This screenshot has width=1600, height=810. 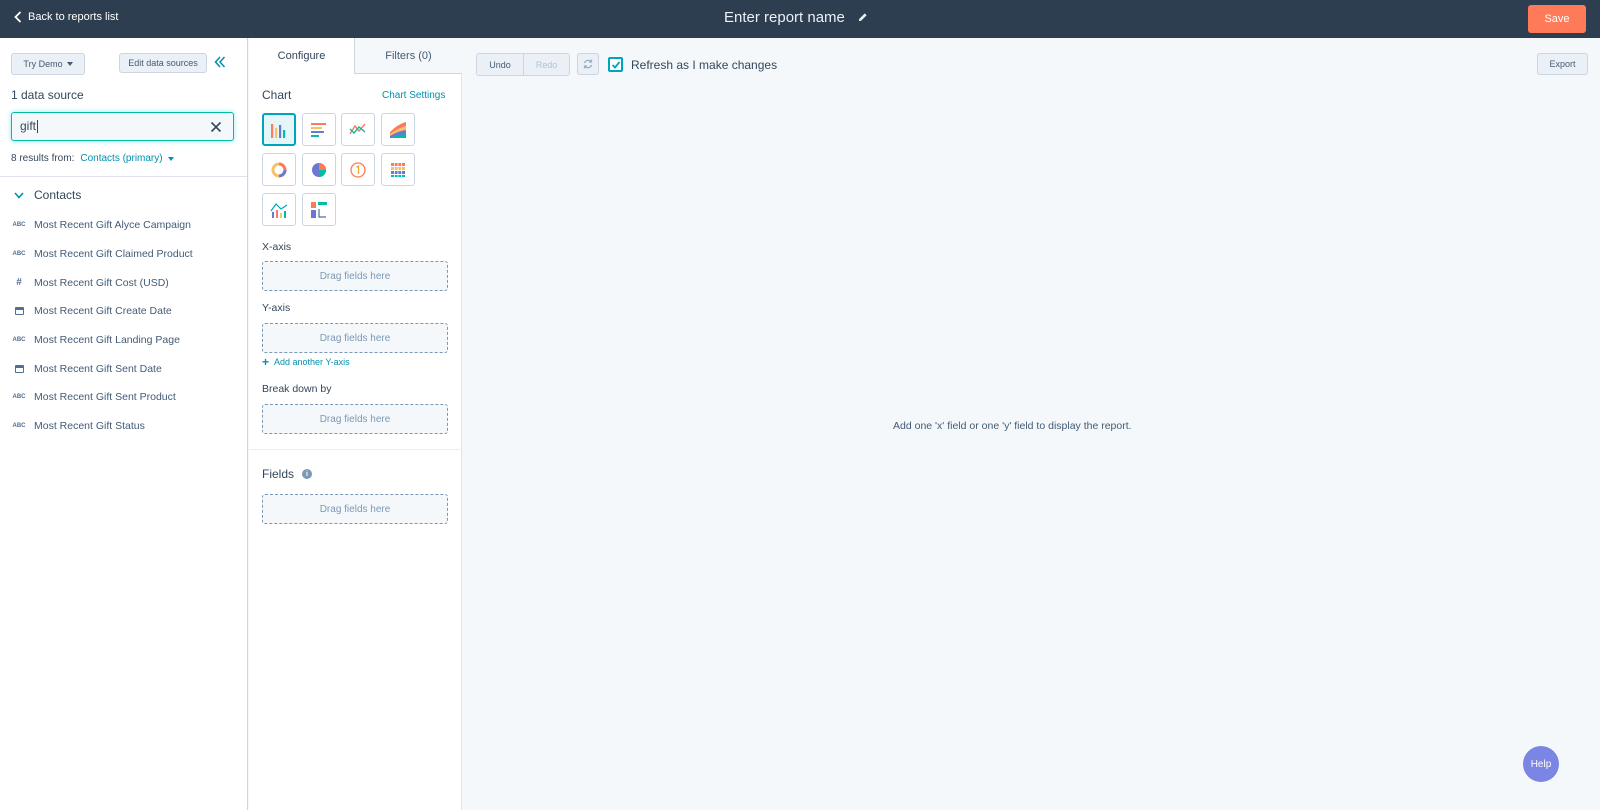 What do you see at coordinates (1557, 19) in the screenshot?
I see `save-button: Save` at bounding box center [1557, 19].